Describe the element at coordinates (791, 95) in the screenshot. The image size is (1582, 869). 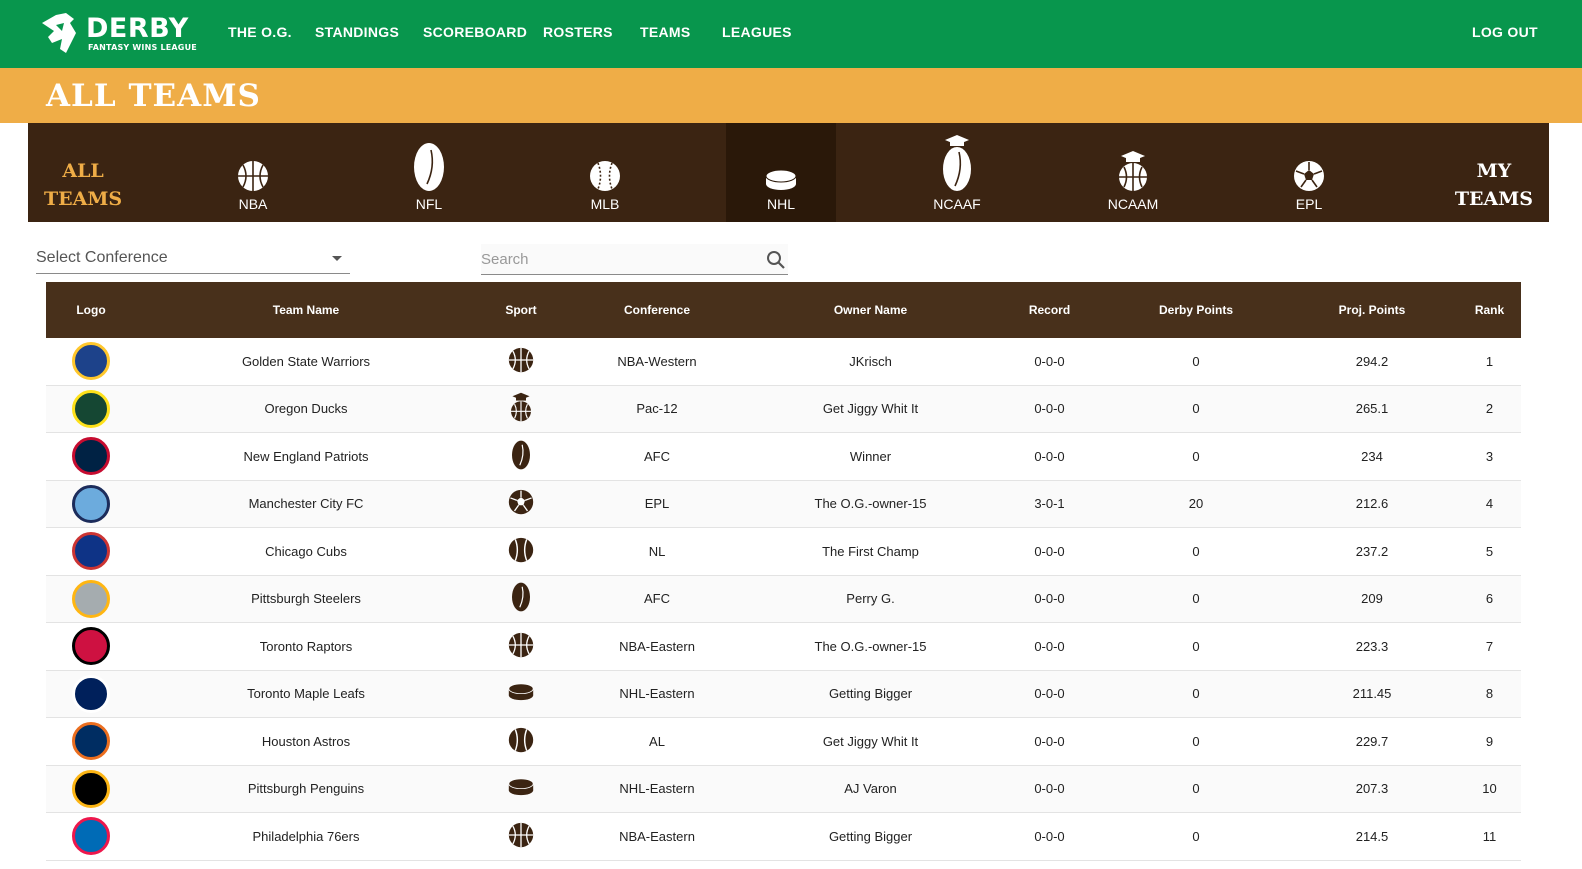
I see `title-band: ALL TEAMS` at that location.